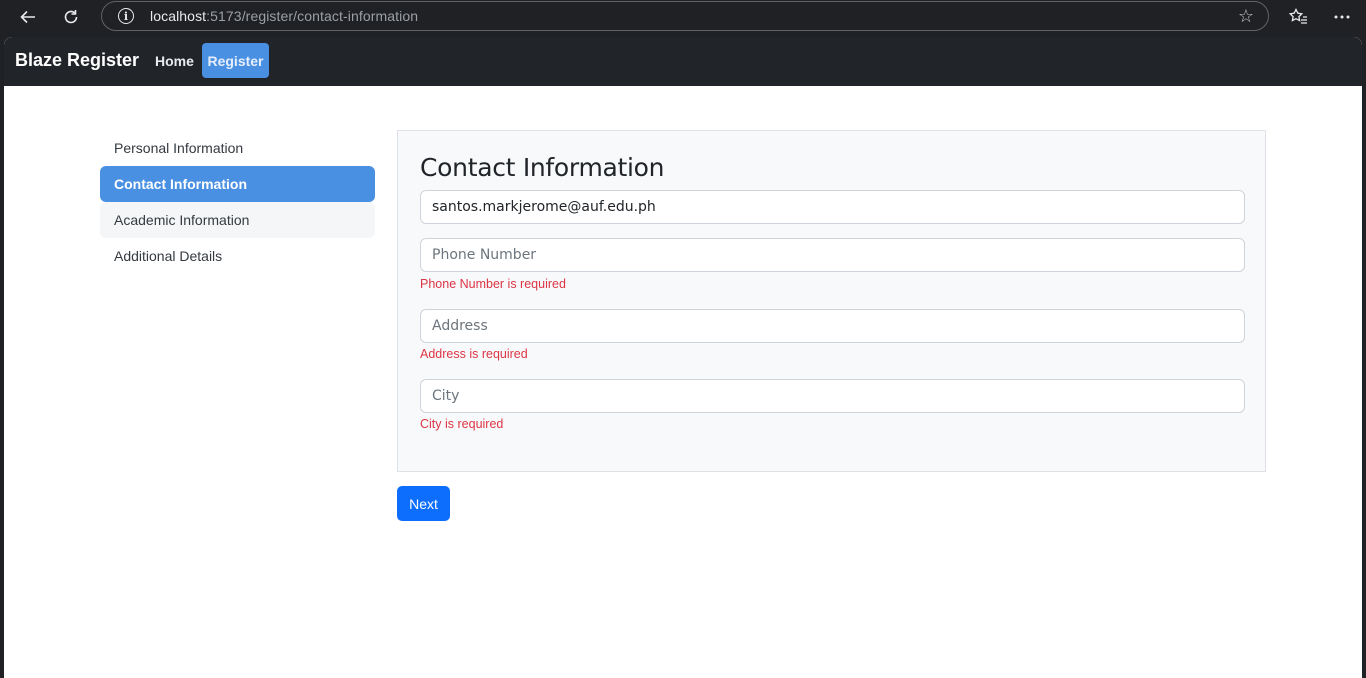 The image size is (1366, 678). What do you see at coordinates (832, 326) in the screenshot?
I see `address-field` at bounding box center [832, 326].